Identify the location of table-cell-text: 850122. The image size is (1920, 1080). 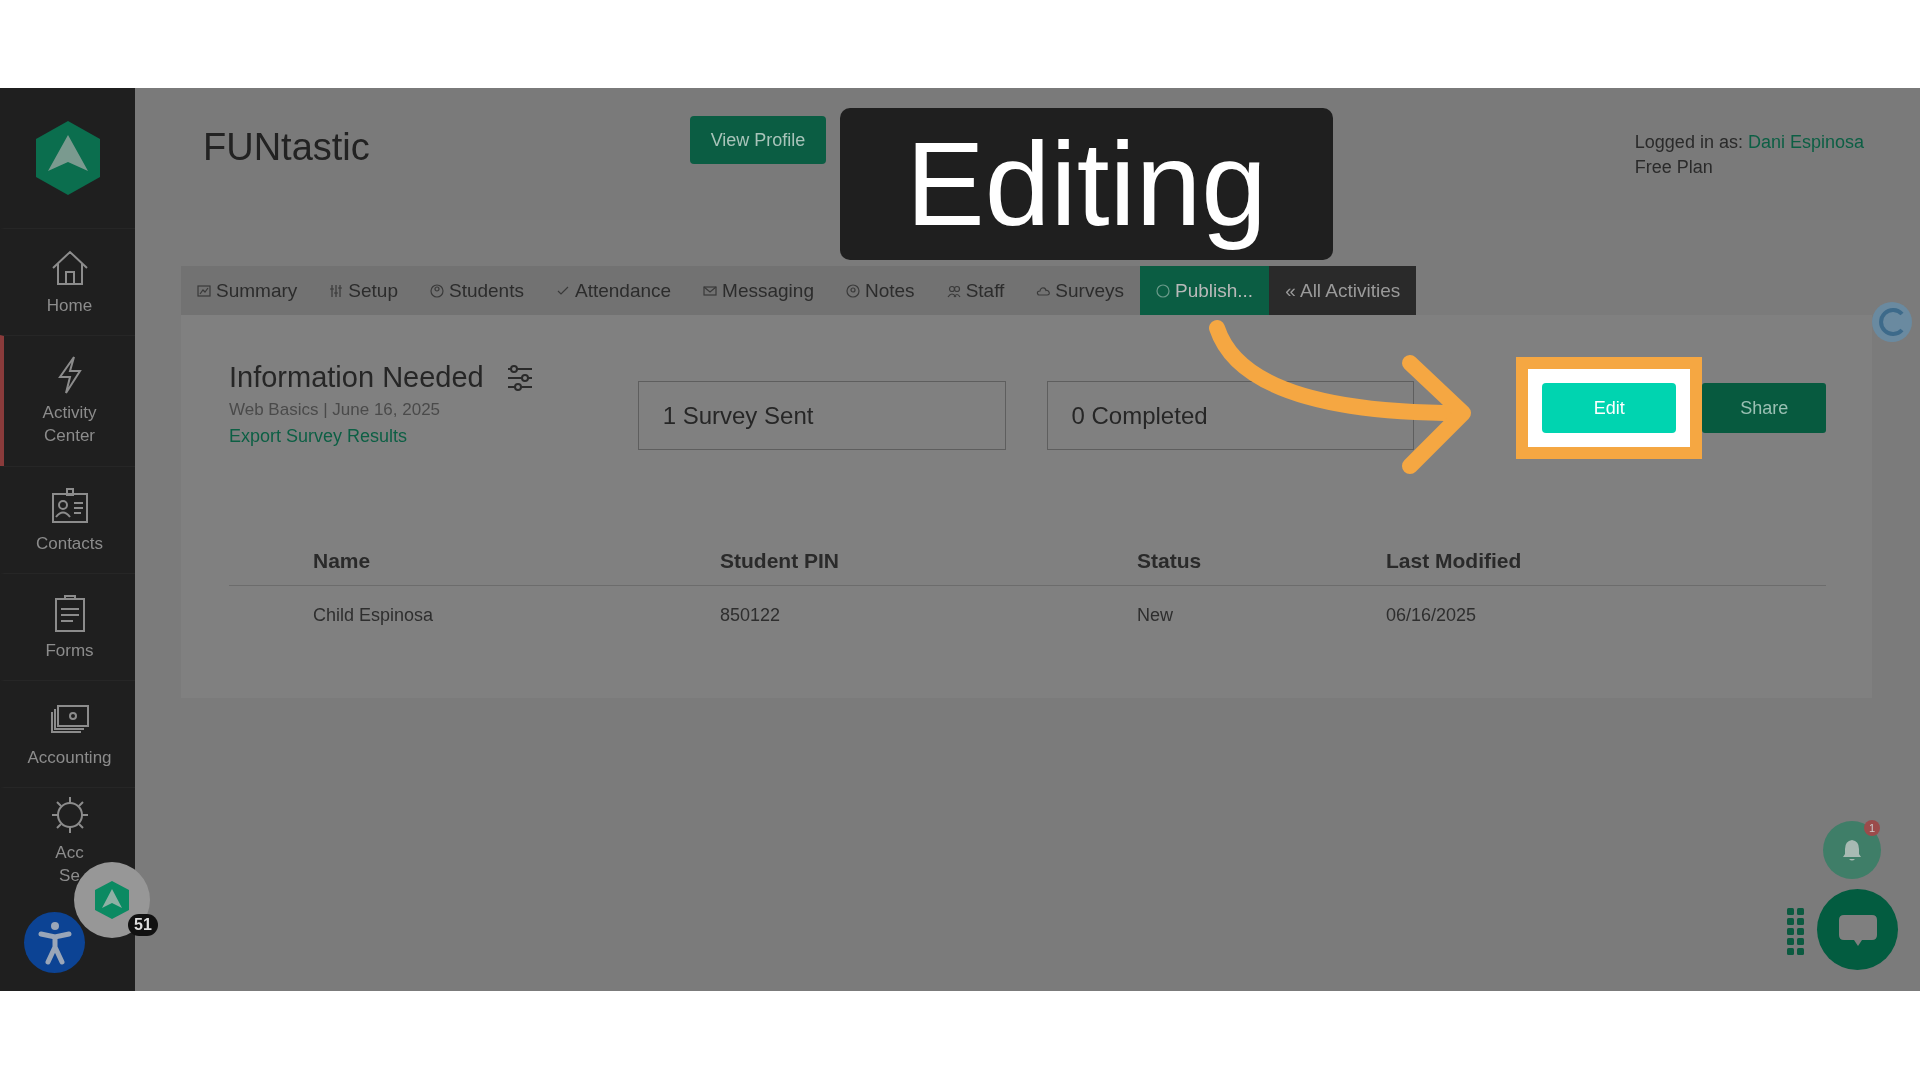
(751, 615).